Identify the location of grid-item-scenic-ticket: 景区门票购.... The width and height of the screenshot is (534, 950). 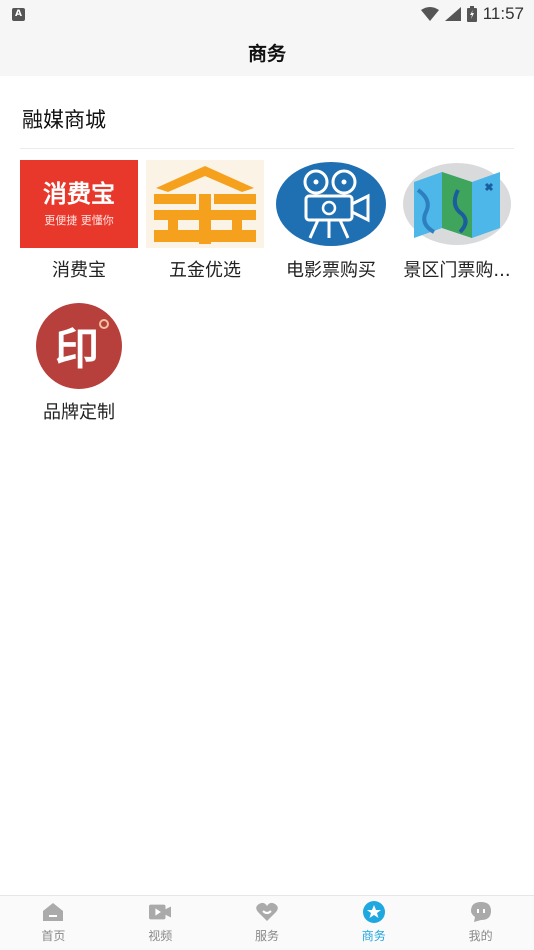
(457, 221).